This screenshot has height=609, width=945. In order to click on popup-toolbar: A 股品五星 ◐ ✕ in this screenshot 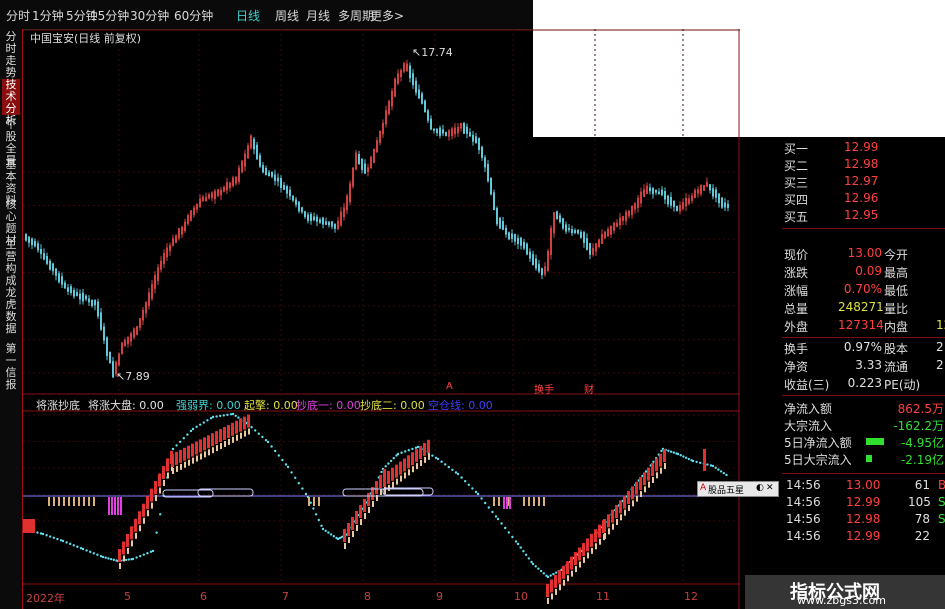, I will do `click(738, 489)`.